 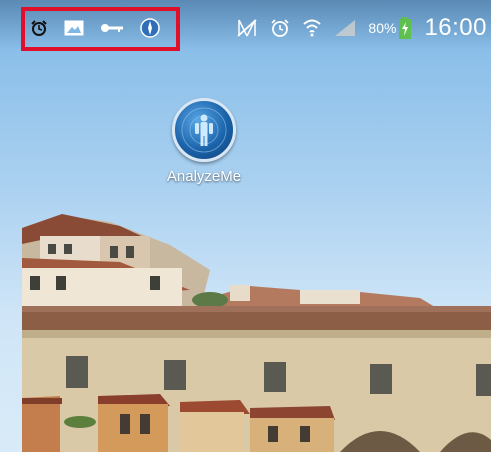 I want to click on highlight-box, so click(x=100, y=29).